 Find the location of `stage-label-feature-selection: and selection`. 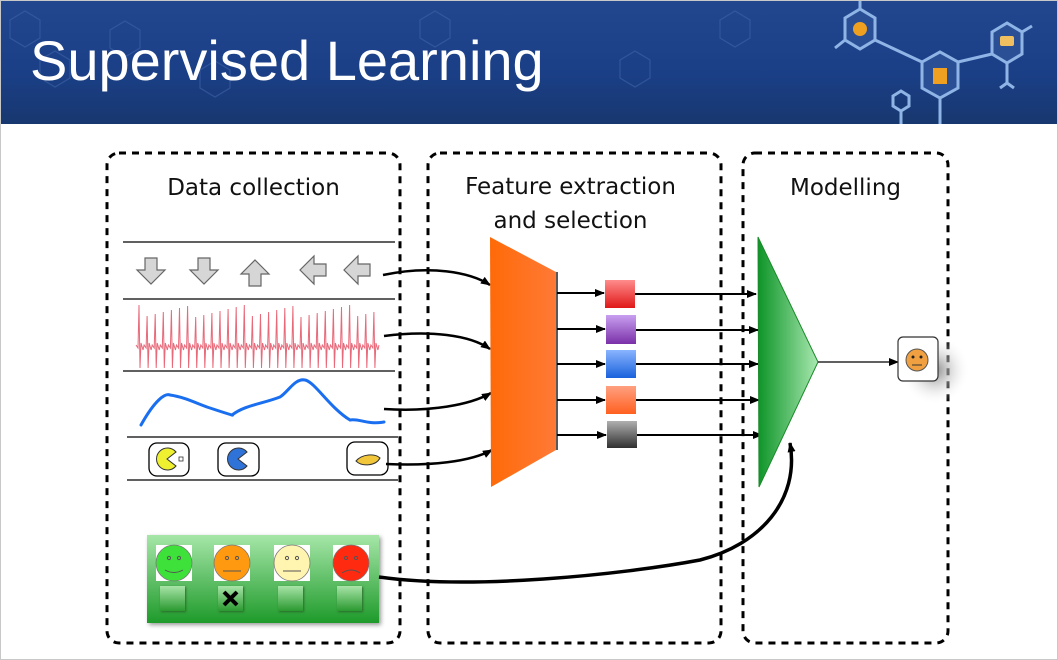

stage-label-feature-selection: and selection is located at coordinates (570, 221).